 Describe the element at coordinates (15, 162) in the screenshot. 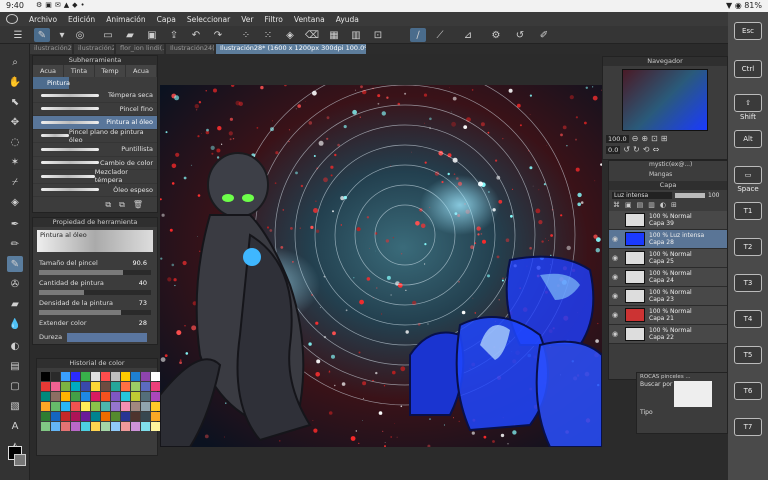

I see `auto-select-icon: ✶` at that location.